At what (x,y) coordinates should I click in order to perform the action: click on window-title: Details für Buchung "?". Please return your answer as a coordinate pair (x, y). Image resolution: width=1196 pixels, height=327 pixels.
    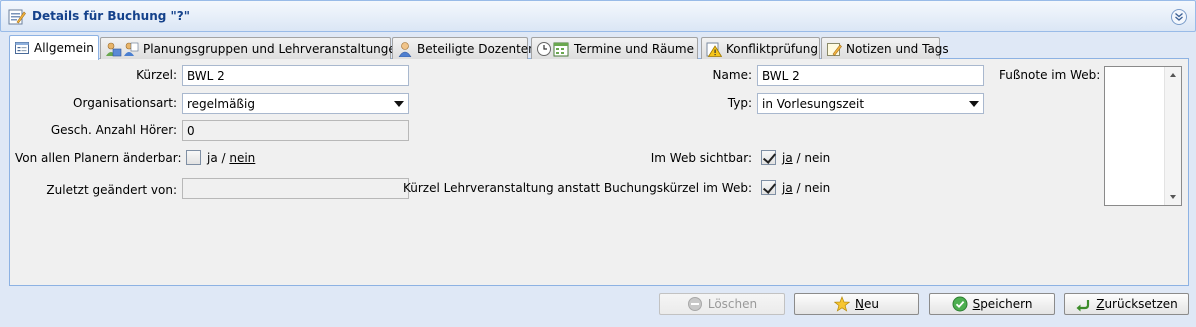
    Looking at the image, I should click on (111, 16).